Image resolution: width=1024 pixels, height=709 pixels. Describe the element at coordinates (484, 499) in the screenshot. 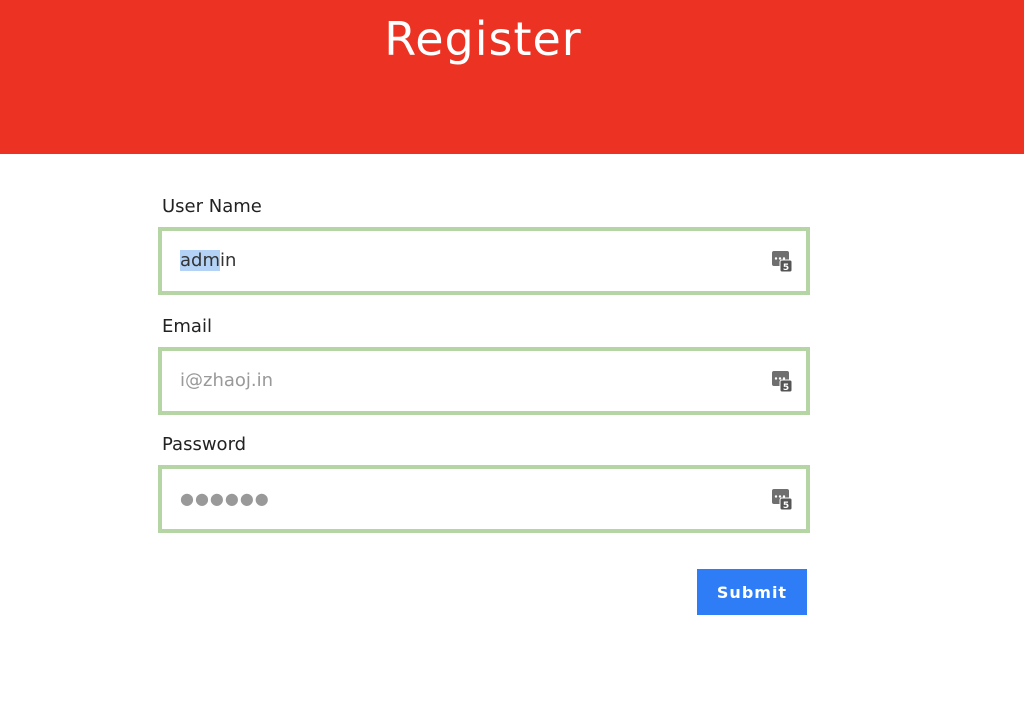

I see `password-field: ●●●●●● 5` at that location.